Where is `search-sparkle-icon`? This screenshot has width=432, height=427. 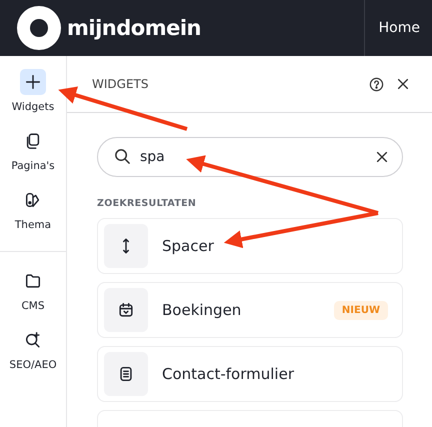
search-sparkle-icon is located at coordinates (33, 340).